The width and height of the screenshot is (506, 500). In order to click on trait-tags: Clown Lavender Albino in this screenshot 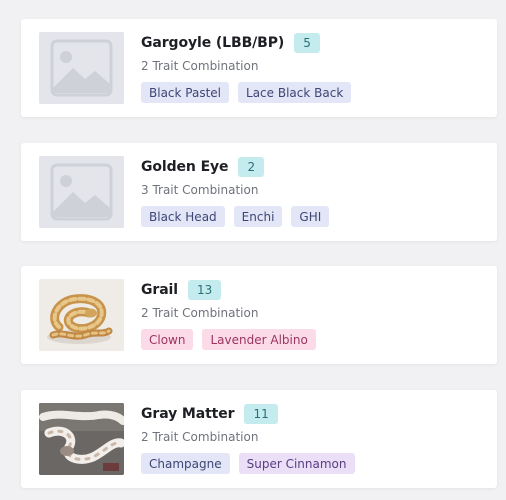, I will do `click(228, 339)`.